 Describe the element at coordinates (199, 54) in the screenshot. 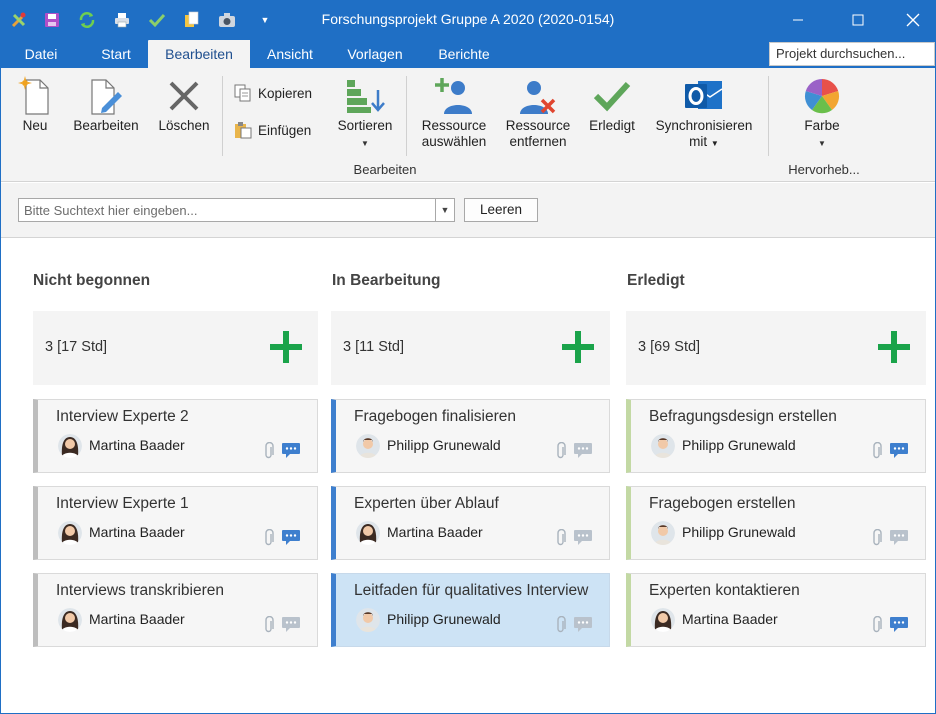

I see `tab-bearbeiten: Bearbeiten` at that location.